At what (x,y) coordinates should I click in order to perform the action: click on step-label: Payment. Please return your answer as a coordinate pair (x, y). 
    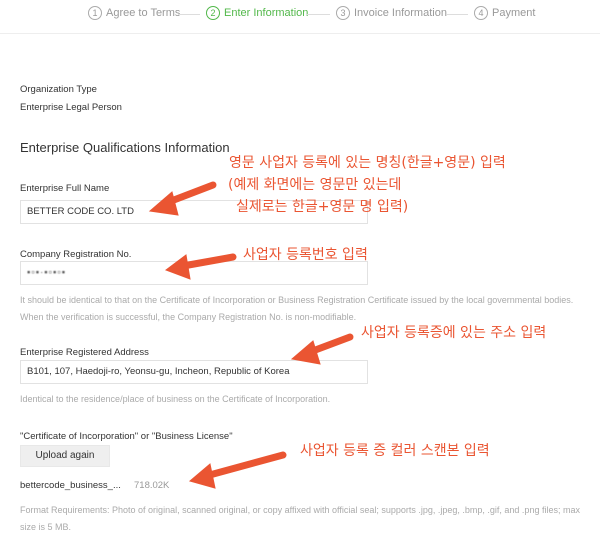
    Looking at the image, I should click on (514, 13).